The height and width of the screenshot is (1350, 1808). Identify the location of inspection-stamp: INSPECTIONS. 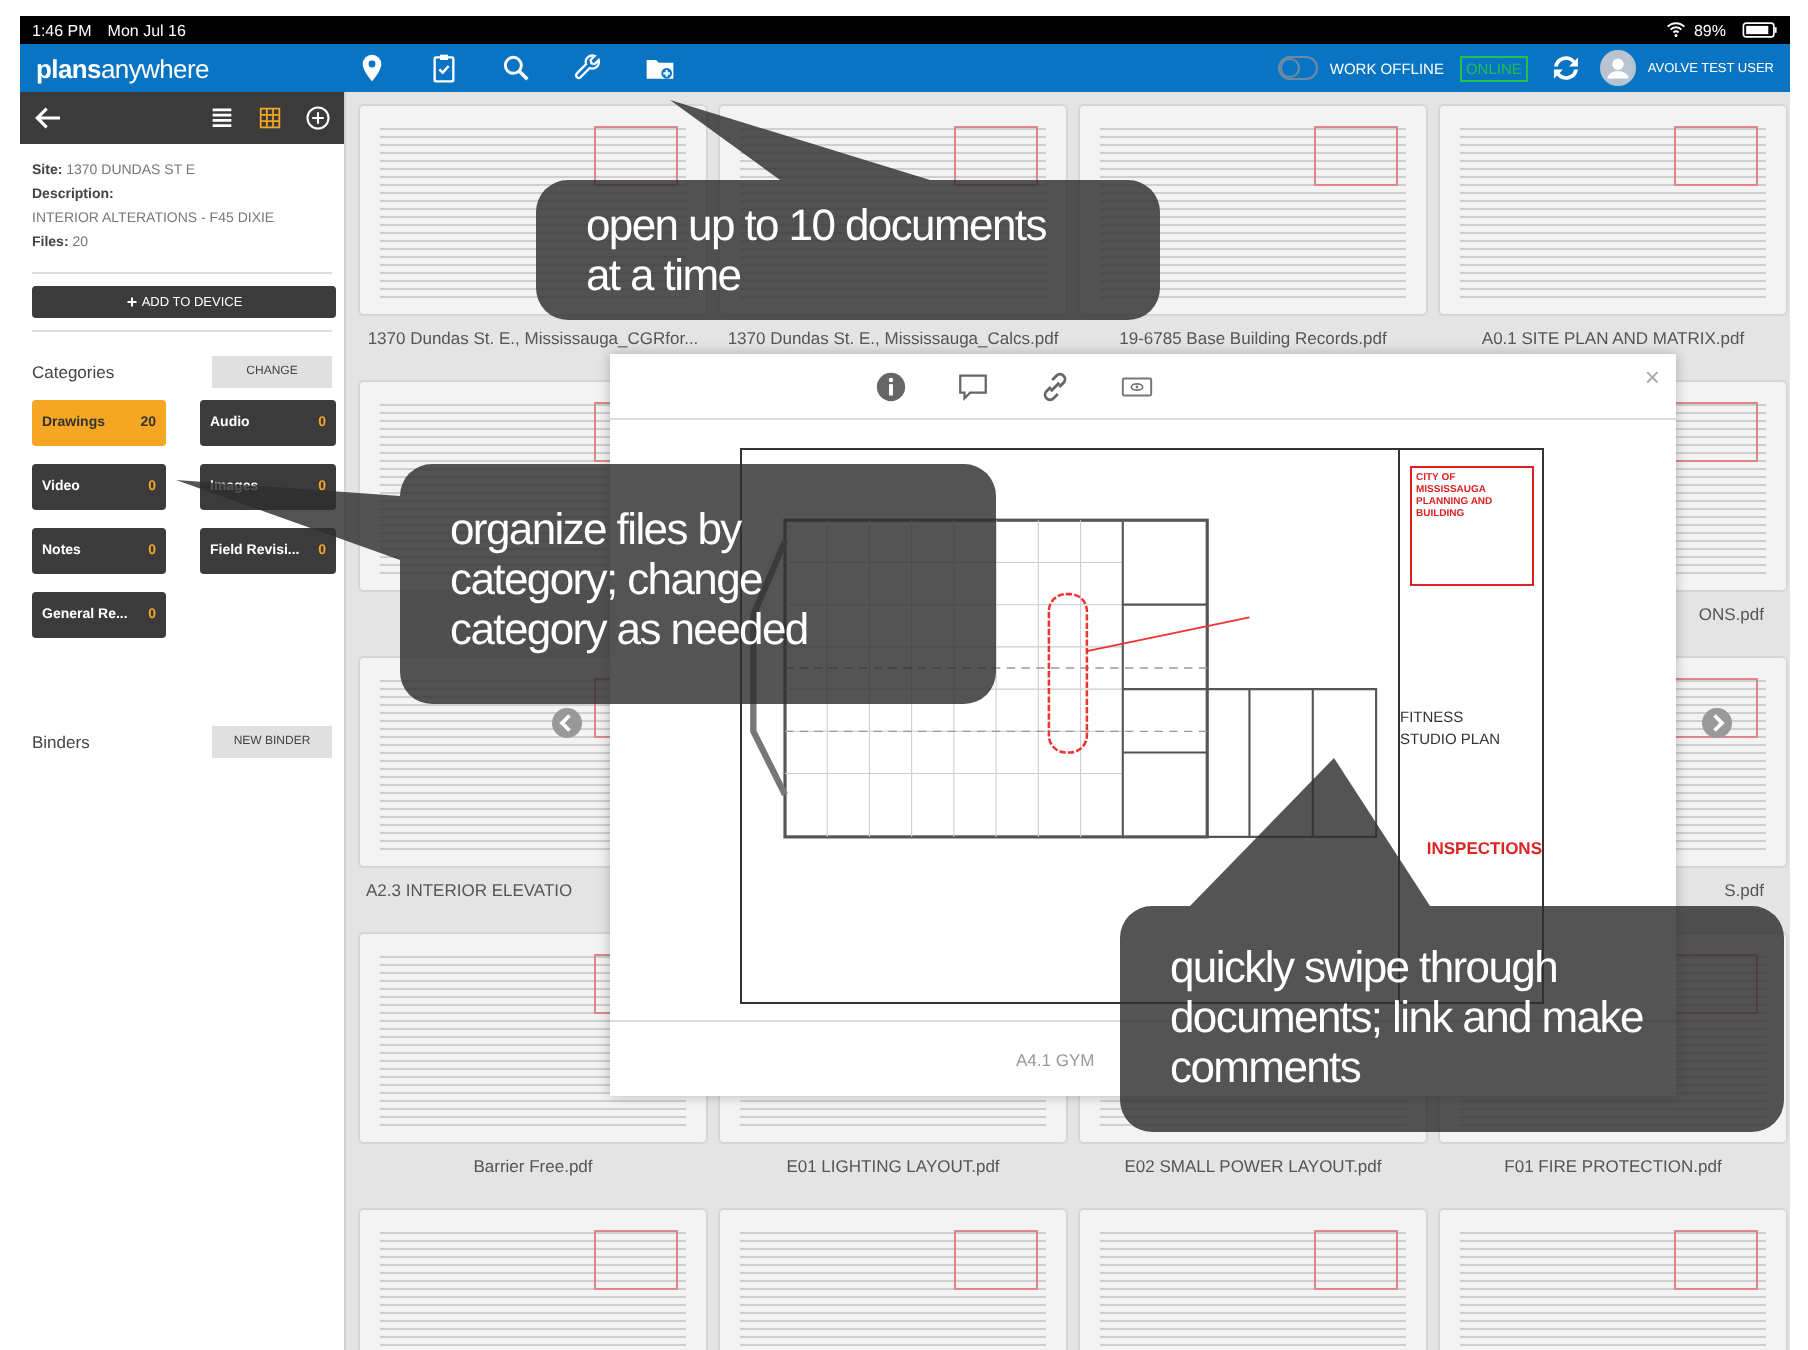
(1484, 848).